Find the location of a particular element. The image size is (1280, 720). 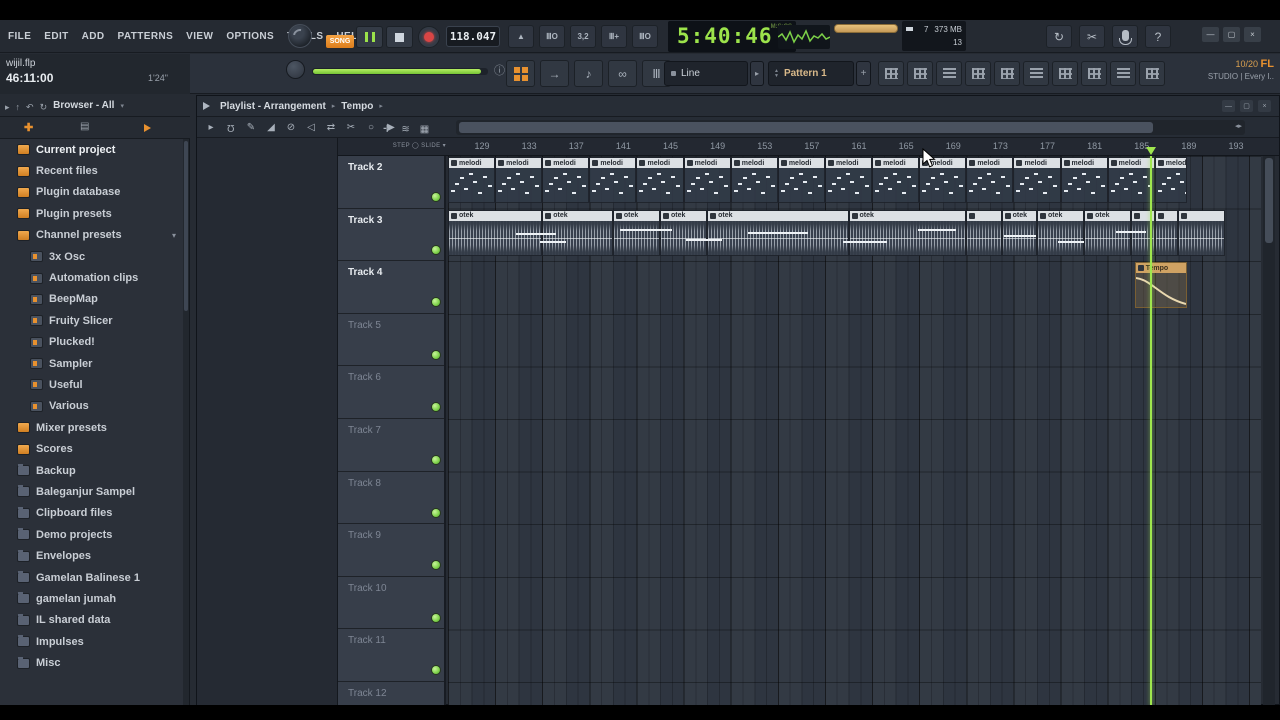

overdub-icon: Ⅲ+ is located at coordinates (614, 36).